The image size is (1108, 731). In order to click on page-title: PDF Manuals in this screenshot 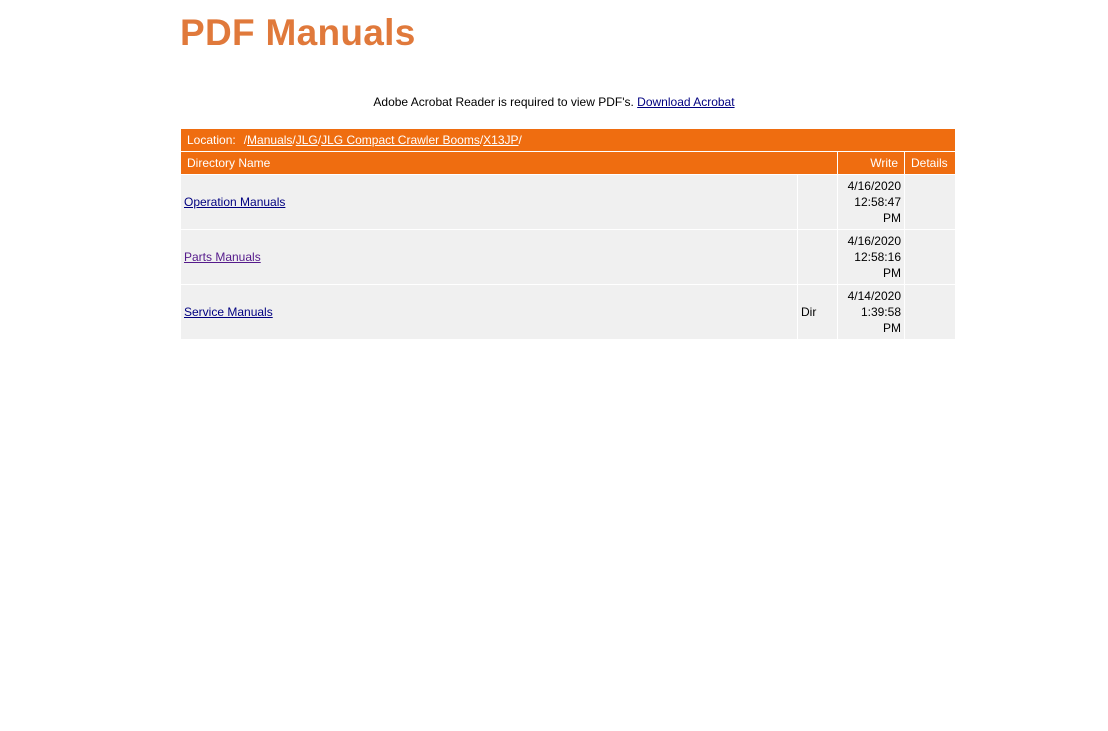, I will do `click(298, 32)`.